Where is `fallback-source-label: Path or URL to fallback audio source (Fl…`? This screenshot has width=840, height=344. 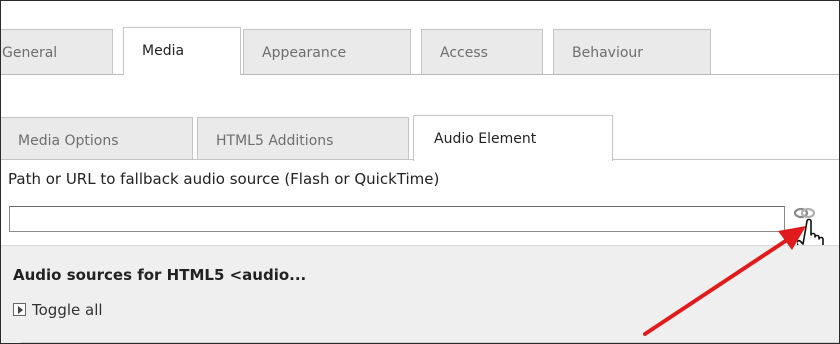 fallback-source-label: Path or URL to fallback audio source (Fl… is located at coordinates (224, 179).